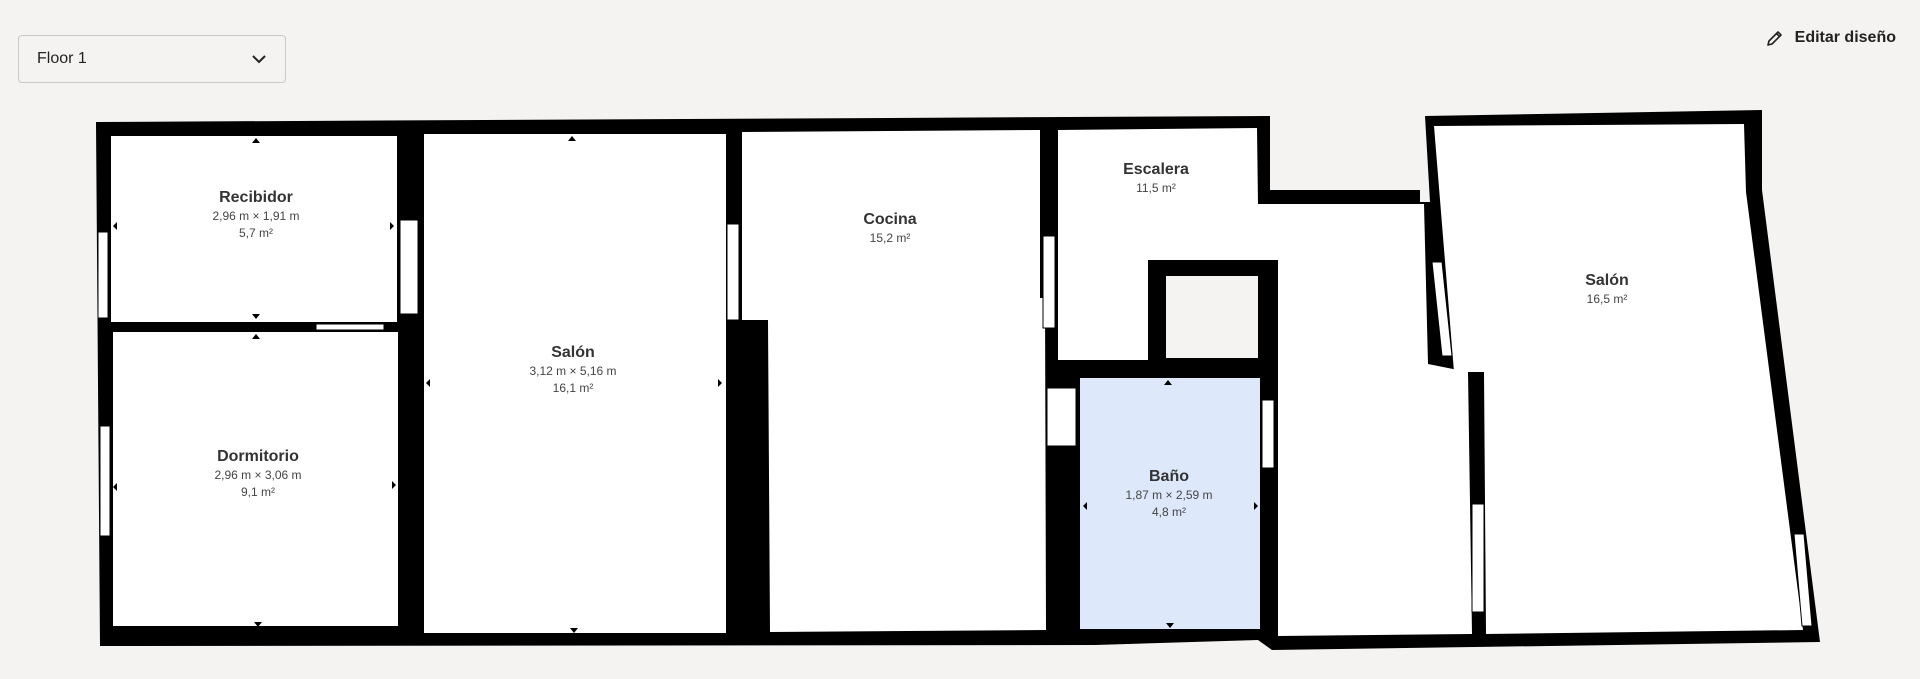 This screenshot has width=1920, height=679. What do you see at coordinates (733, 272) in the screenshot?
I see `door-salon-cocina` at bounding box center [733, 272].